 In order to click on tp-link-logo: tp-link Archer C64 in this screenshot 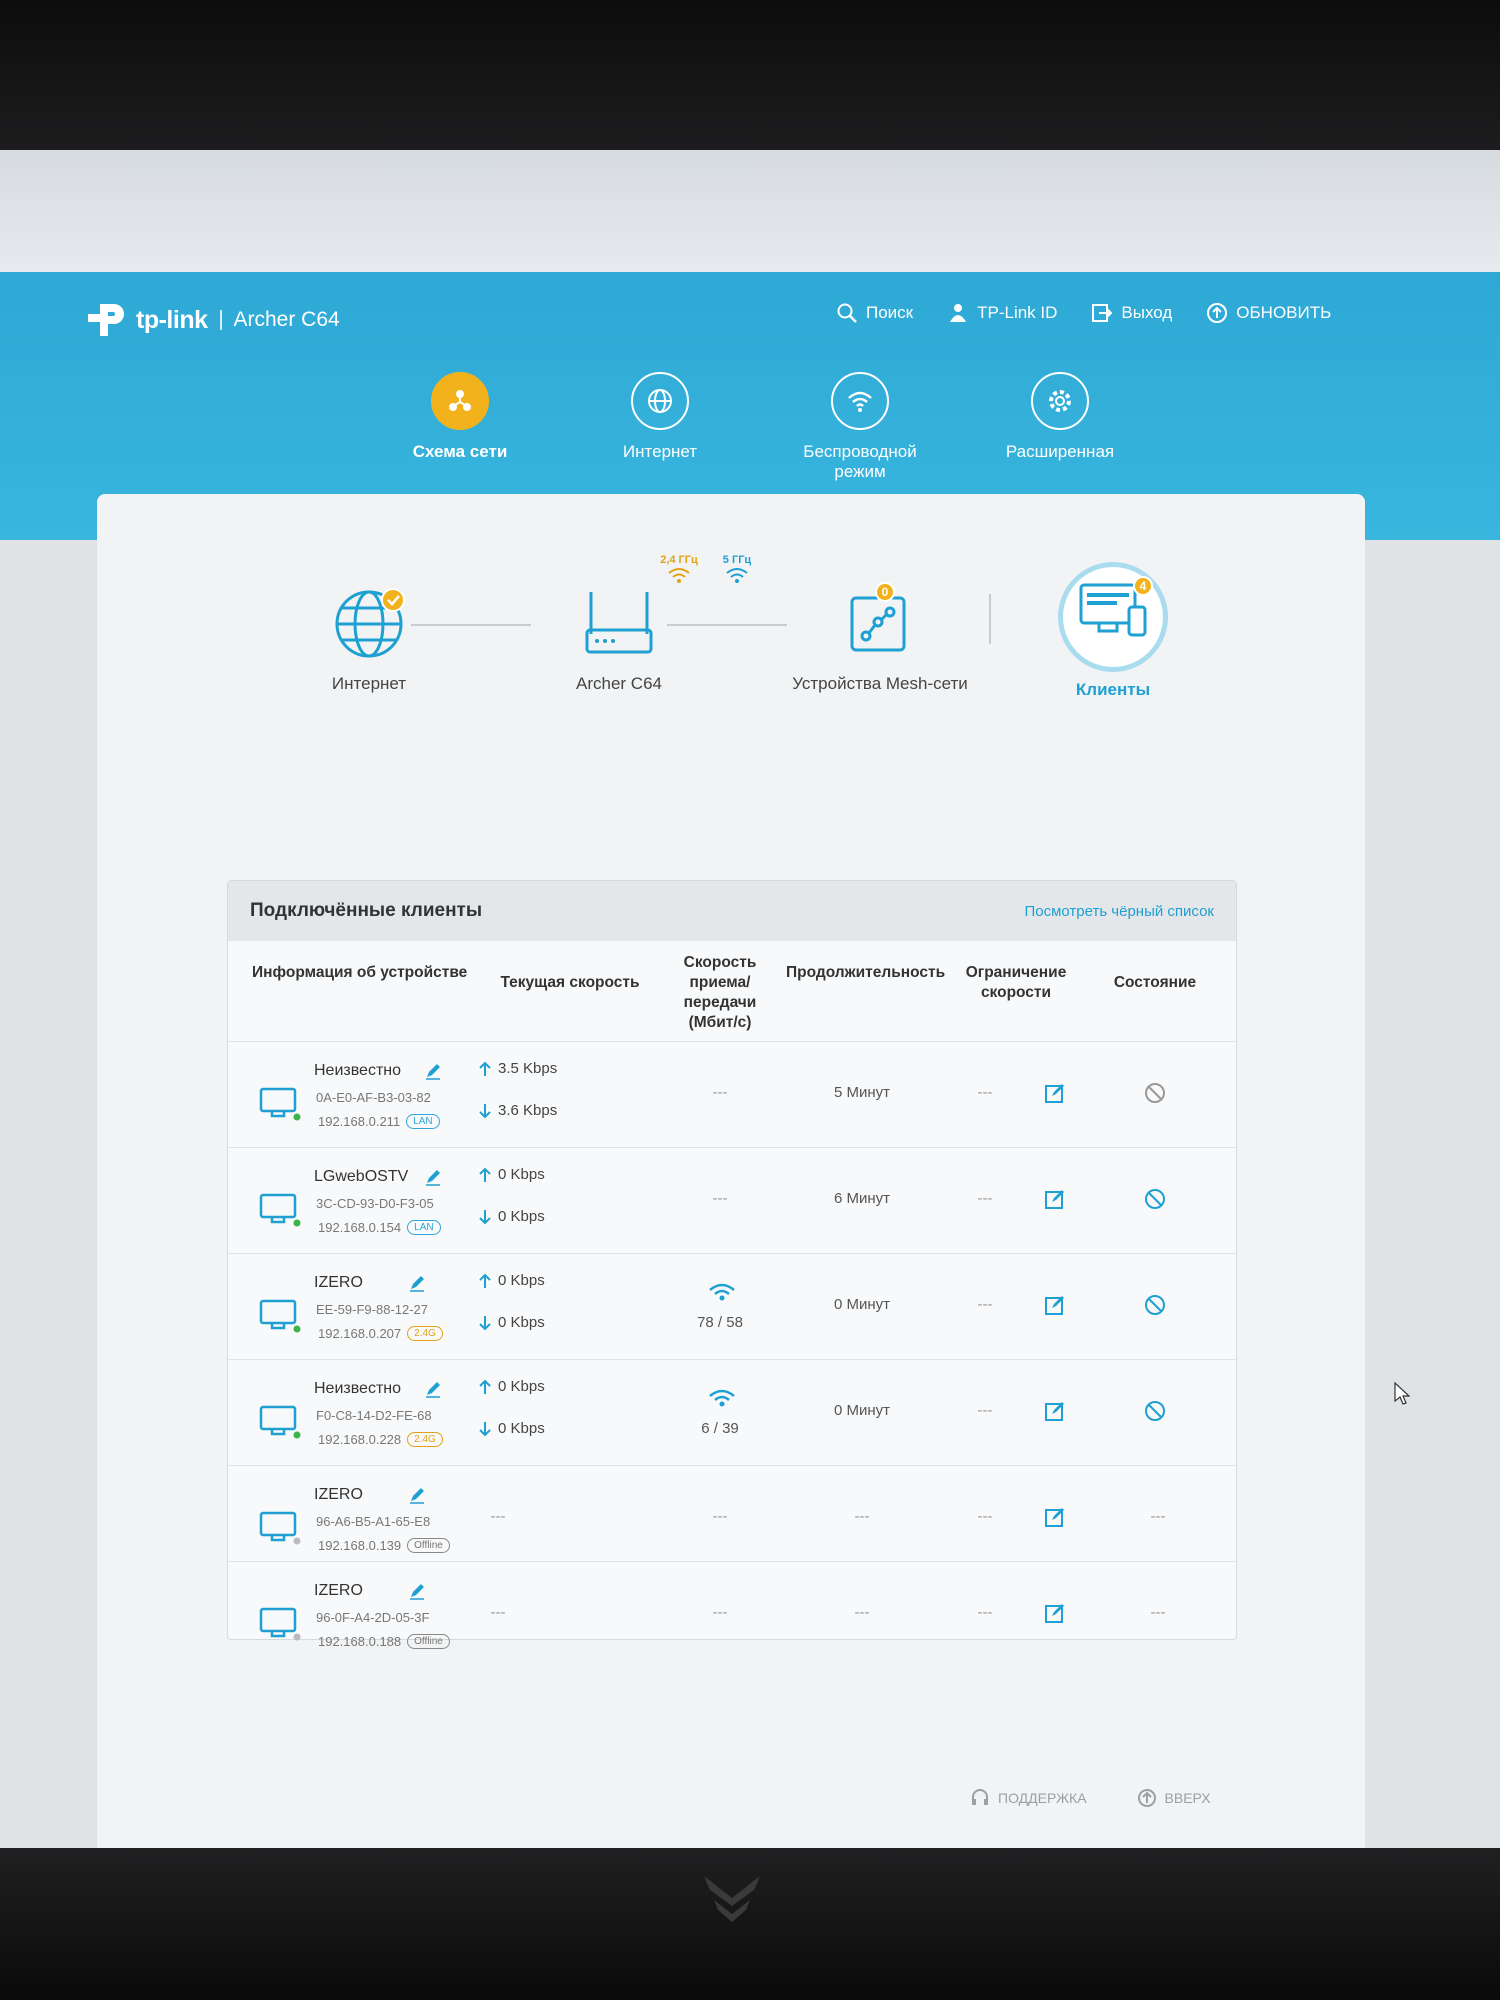, I will do `click(213, 320)`.